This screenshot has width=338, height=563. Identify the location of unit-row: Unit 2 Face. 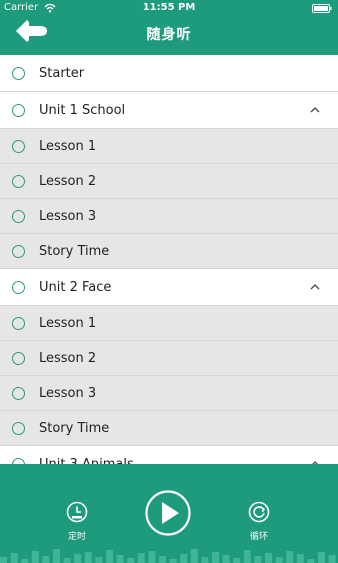
(169, 287).